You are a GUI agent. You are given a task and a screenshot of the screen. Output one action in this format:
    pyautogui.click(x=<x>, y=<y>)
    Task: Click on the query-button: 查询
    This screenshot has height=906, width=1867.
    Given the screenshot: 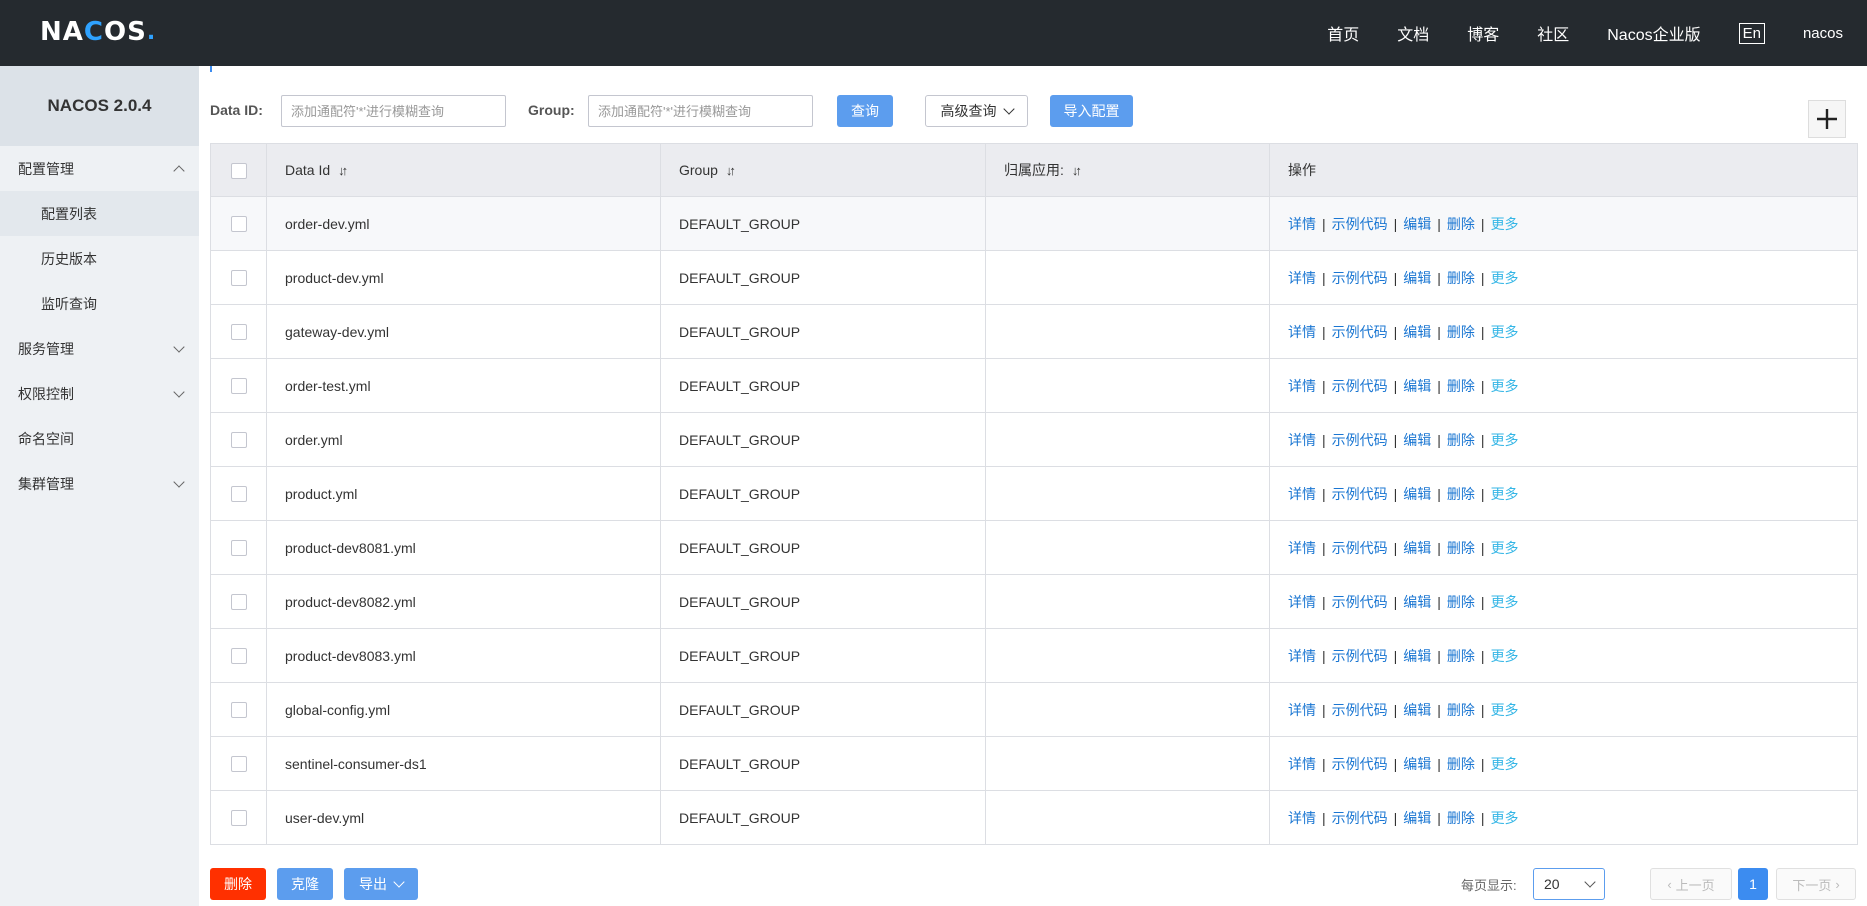 What is the action you would take?
    pyautogui.click(x=865, y=111)
    